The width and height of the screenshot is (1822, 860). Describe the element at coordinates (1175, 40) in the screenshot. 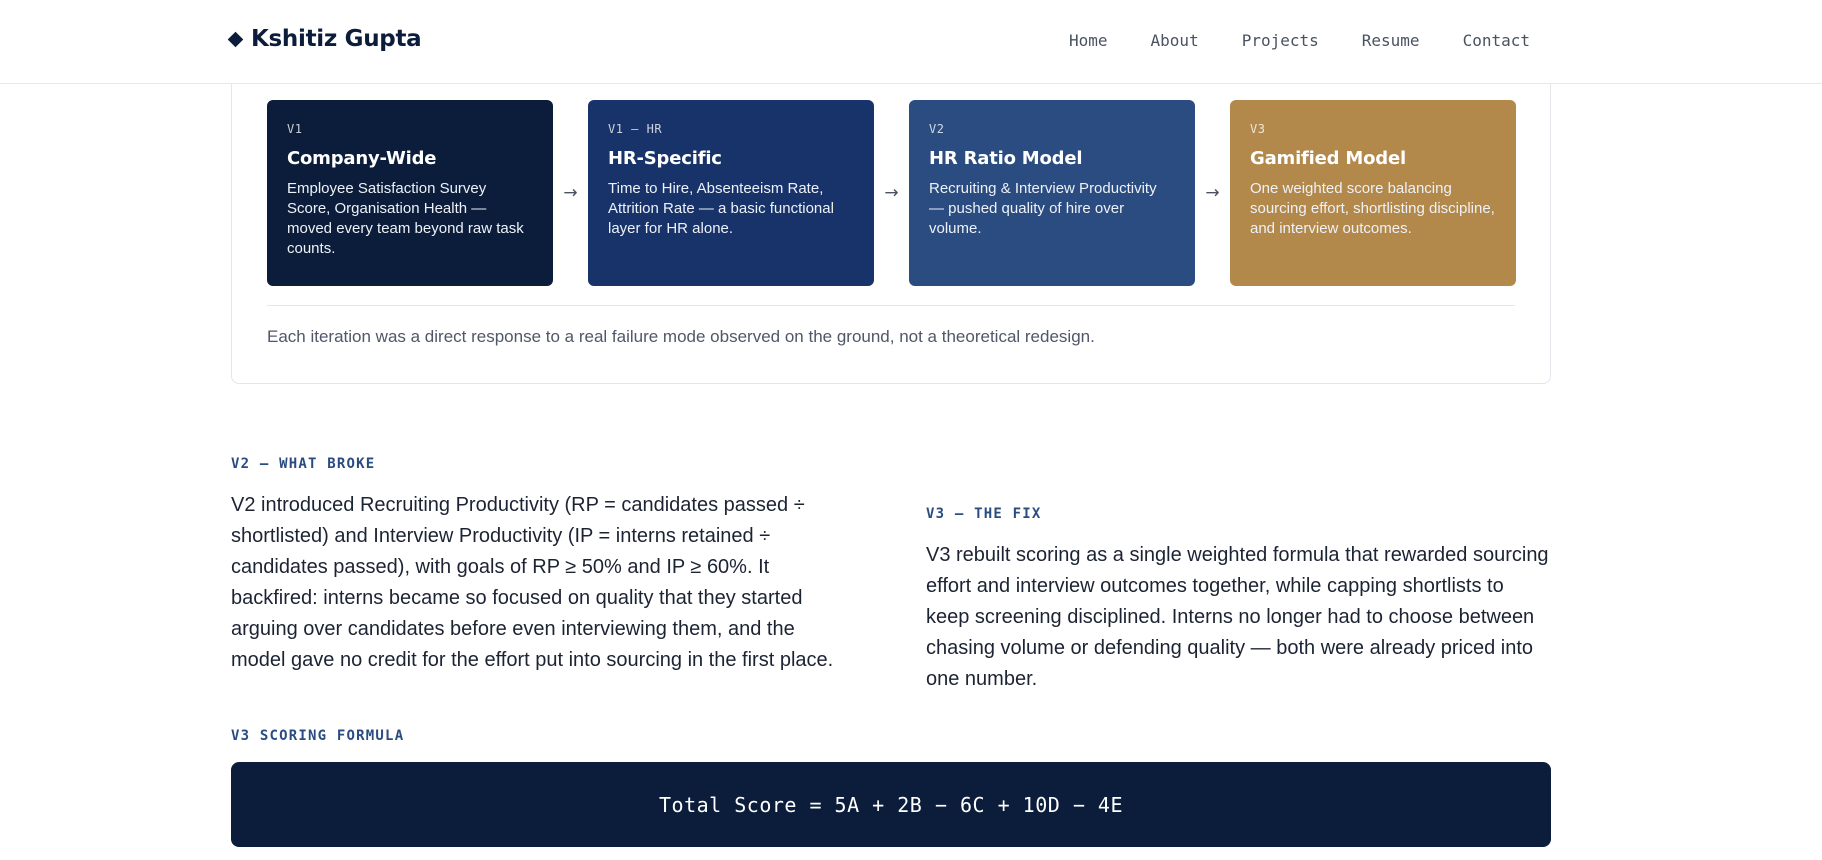

I see `nav-link-about: About` at that location.